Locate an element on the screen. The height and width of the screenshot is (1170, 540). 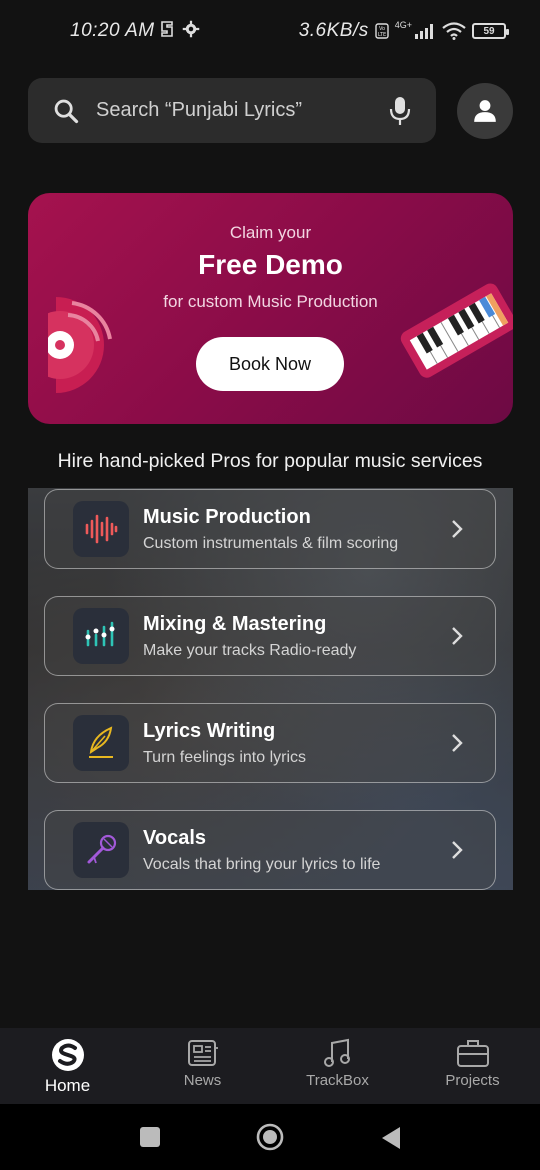
battery-indicator: 59 is located at coordinates (490, 31).